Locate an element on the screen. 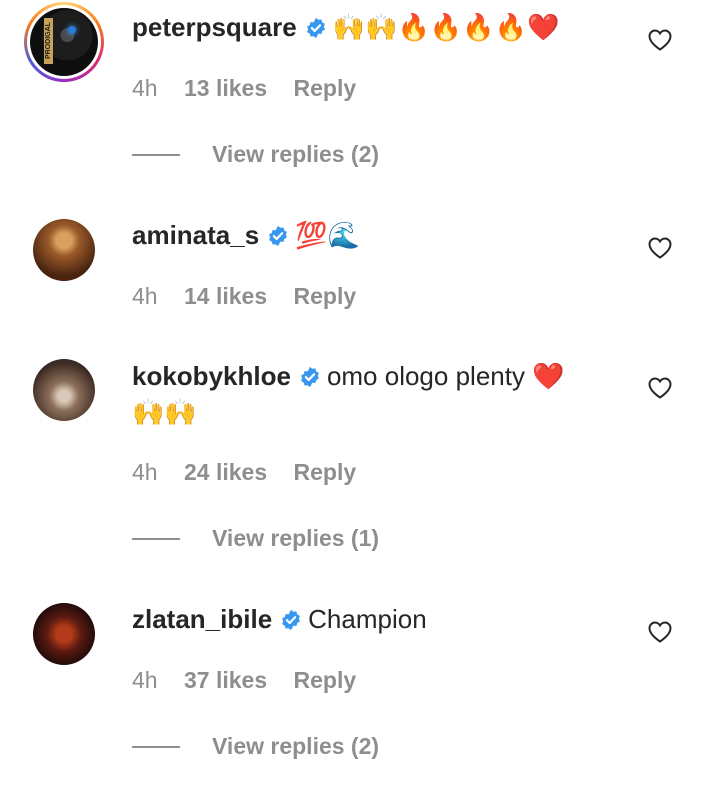  comment-meta: 4h 37 likes Reply is located at coordinates (254, 680).